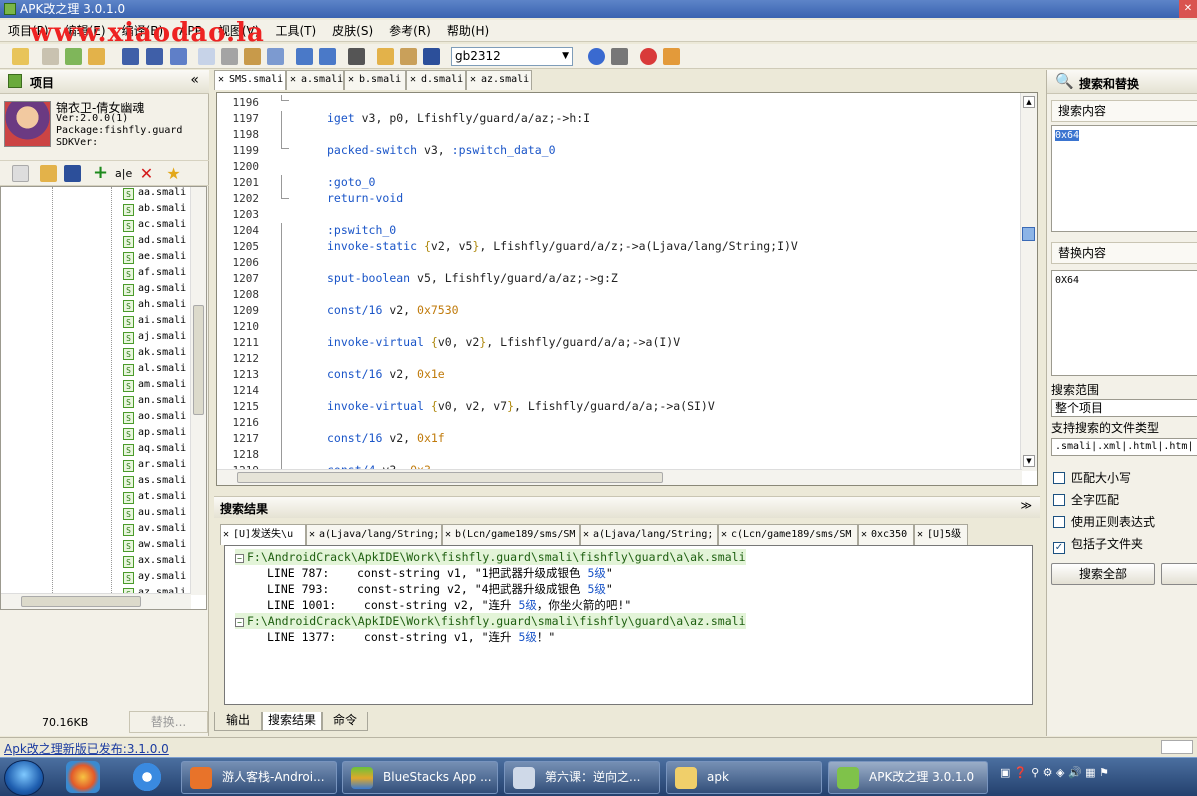  I want to click on result-tab: ✕ c(Lcn/game189/sms/SM, so click(788, 534).